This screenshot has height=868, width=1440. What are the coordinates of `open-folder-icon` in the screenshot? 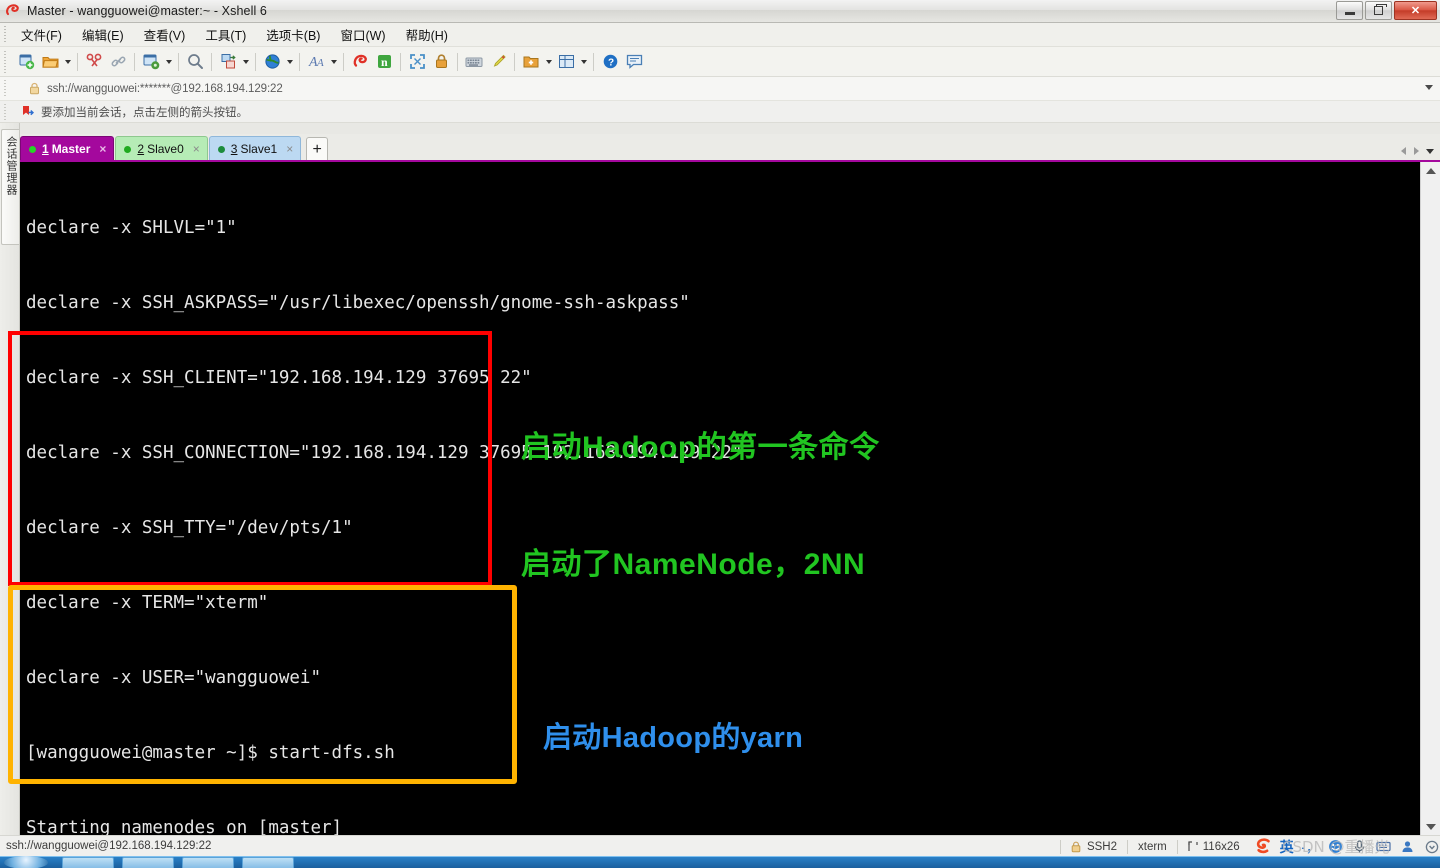 It's located at (50, 62).